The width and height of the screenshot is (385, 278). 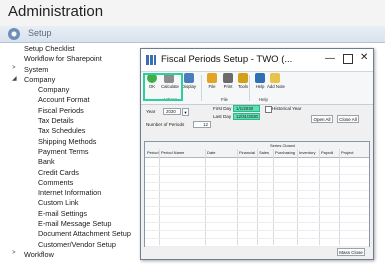 What do you see at coordinates (327, 152) in the screenshot?
I see `column-header: Payroll` at bounding box center [327, 152].